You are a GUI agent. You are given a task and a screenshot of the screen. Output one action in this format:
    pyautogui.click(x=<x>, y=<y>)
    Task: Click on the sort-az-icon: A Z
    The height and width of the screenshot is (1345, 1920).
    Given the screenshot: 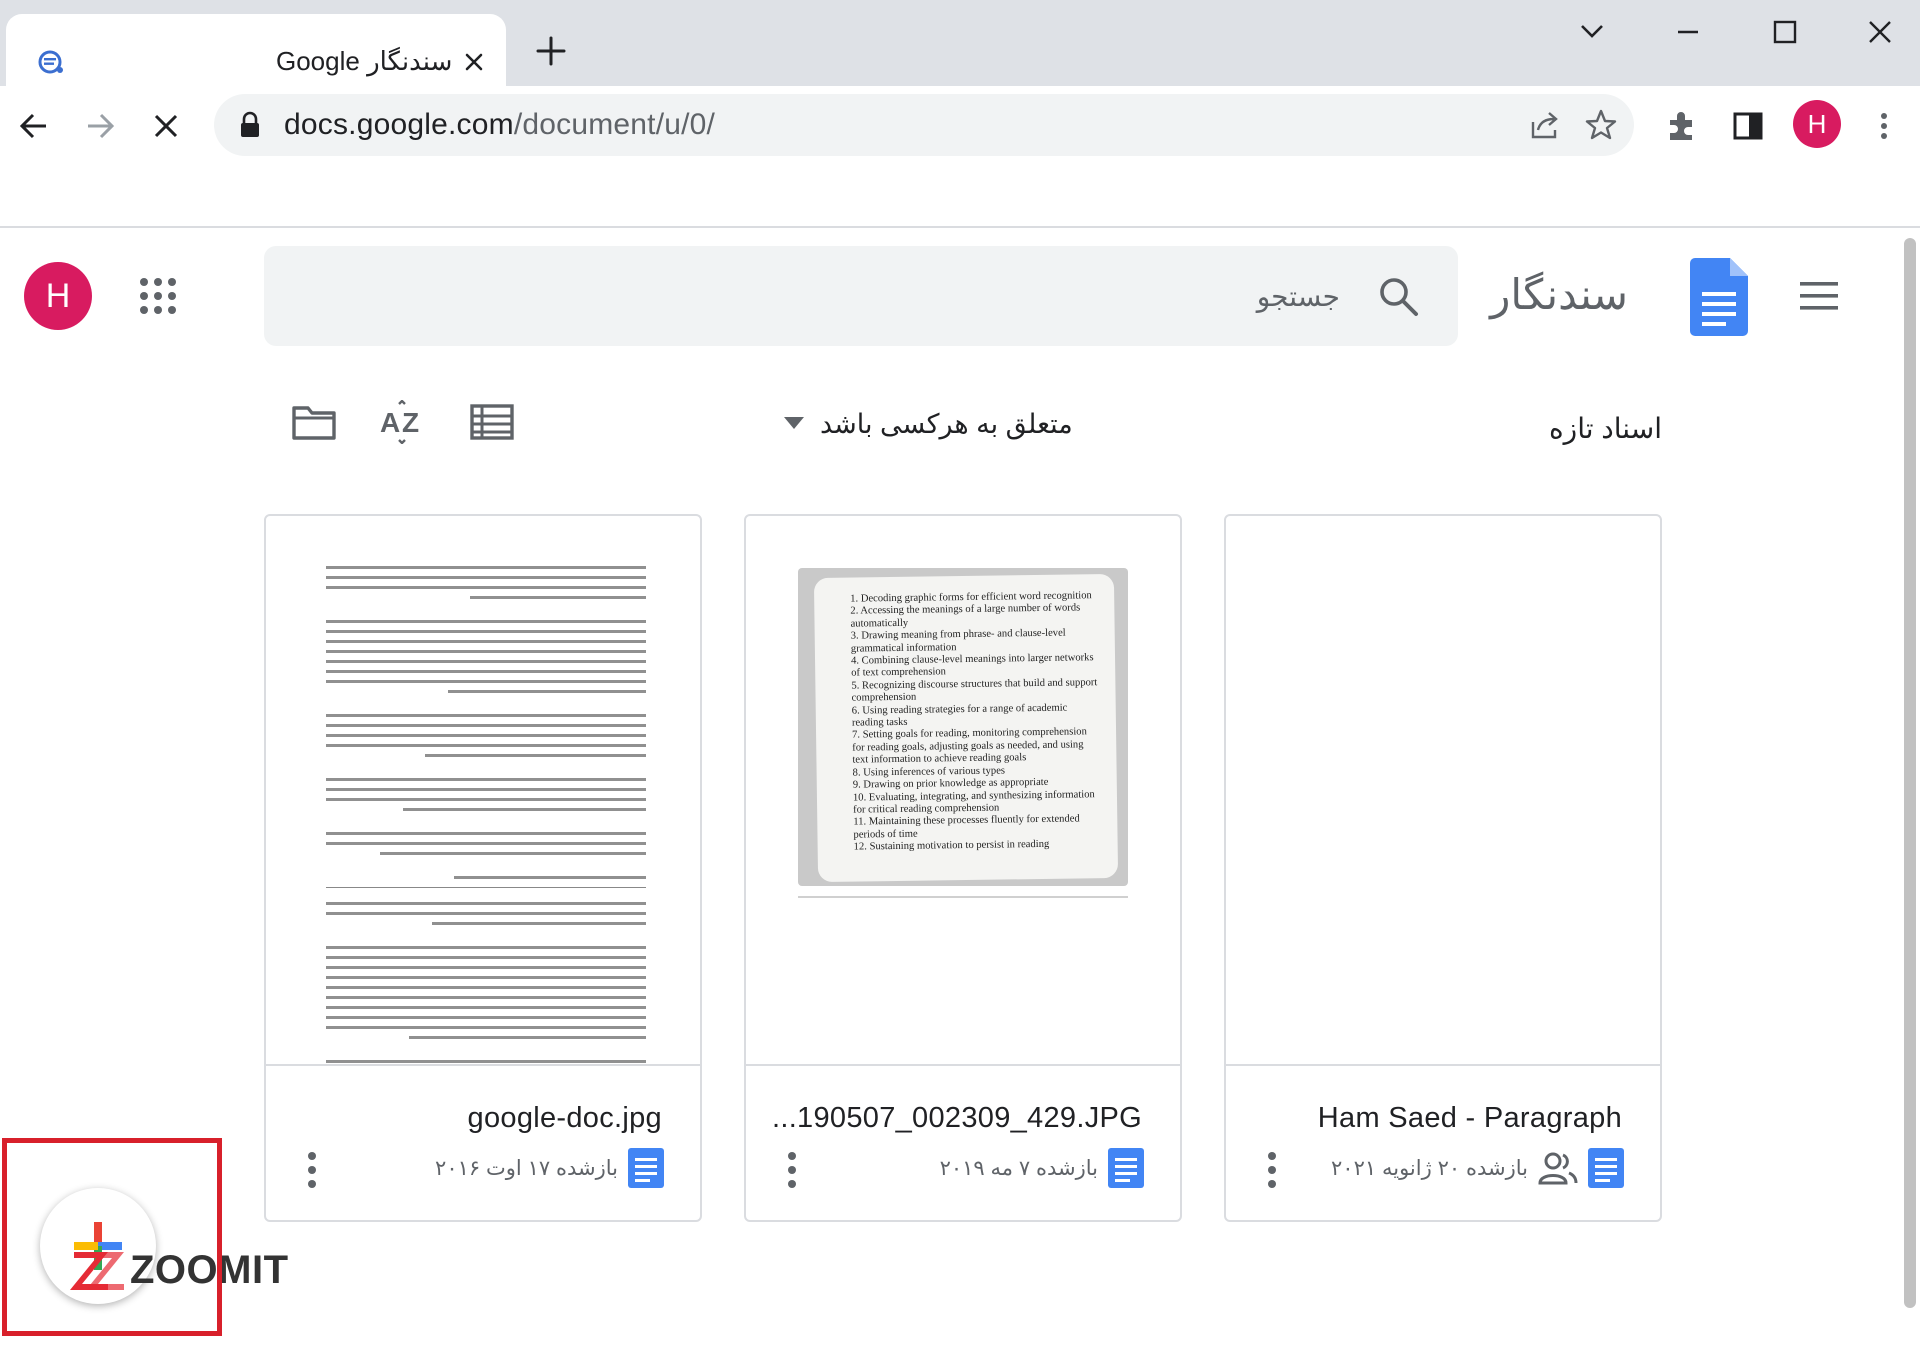 What is the action you would take?
    pyautogui.click(x=402, y=422)
    